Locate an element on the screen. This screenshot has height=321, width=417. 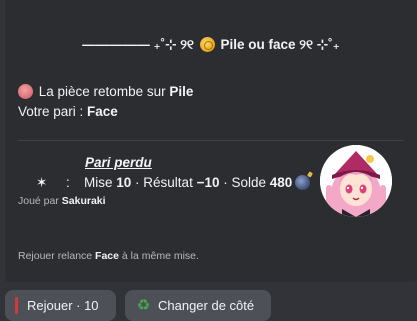
replay-button: Rejouer · 10 is located at coordinates (60, 305).